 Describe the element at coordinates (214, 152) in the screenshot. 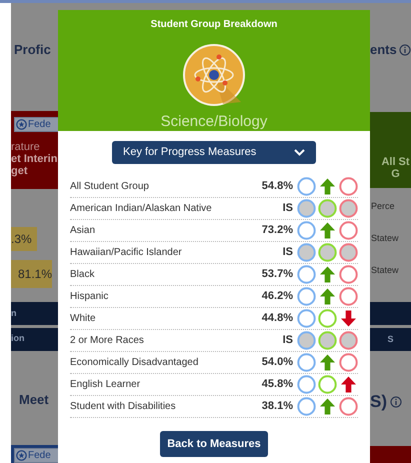

I see `key-dropdown: Key for Progress Measures` at that location.